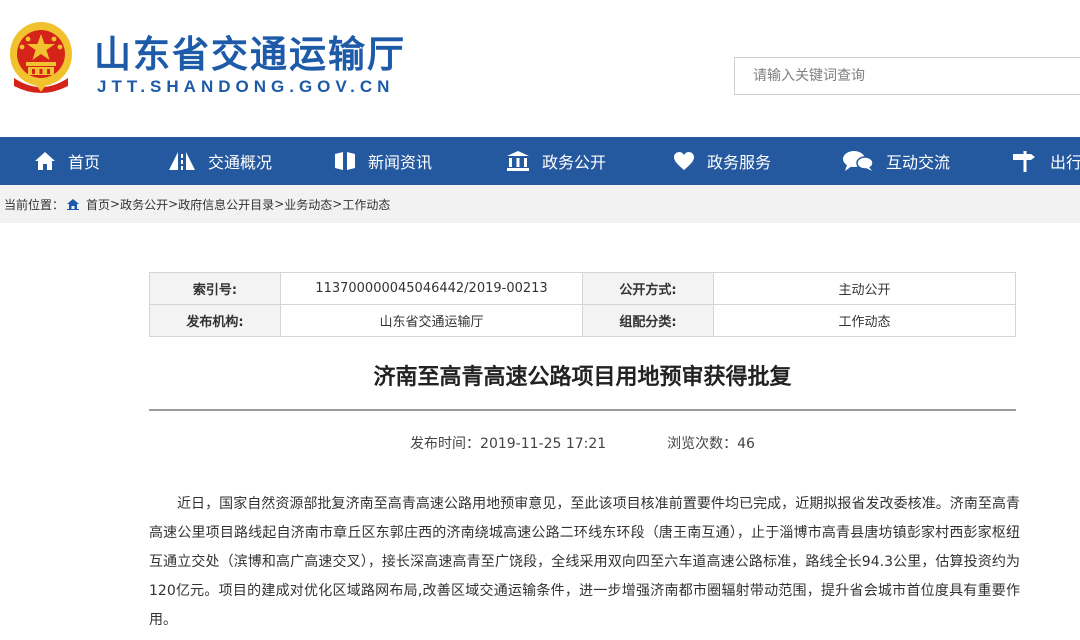  What do you see at coordinates (1024, 161) in the screenshot?
I see `signpost-icon` at bounding box center [1024, 161].